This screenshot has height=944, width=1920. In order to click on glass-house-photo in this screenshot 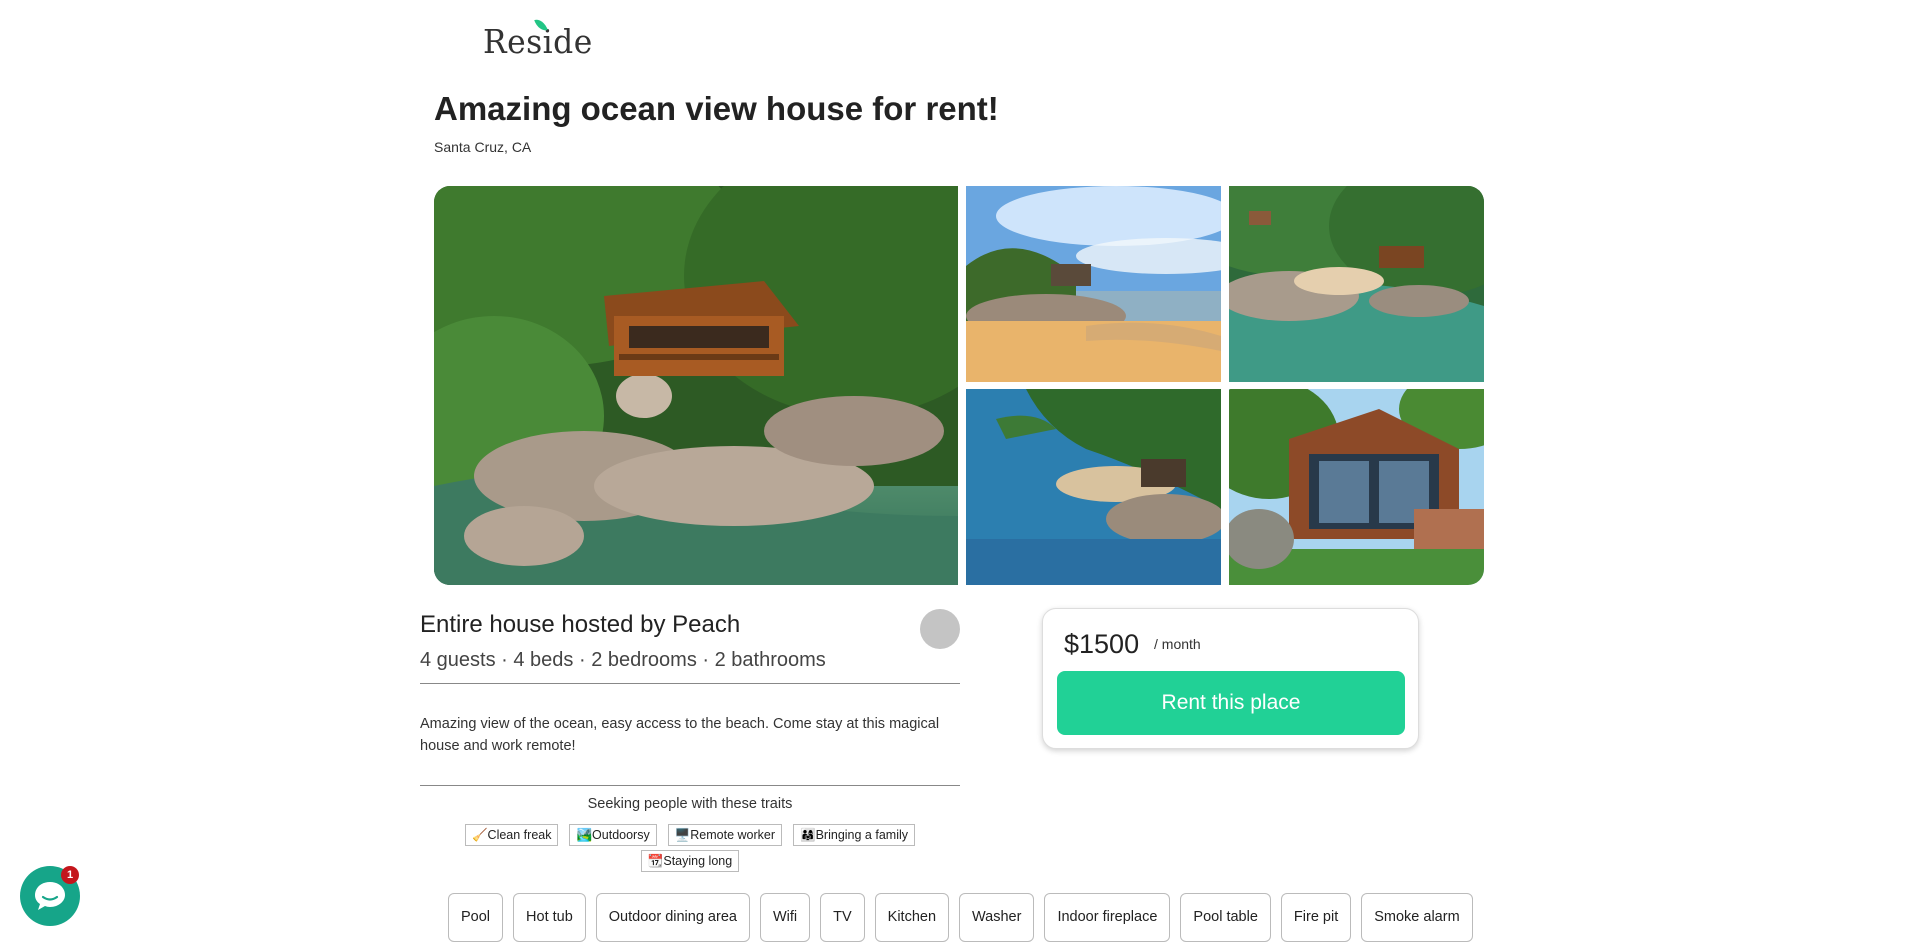, I will do `click(1356, 487)`.